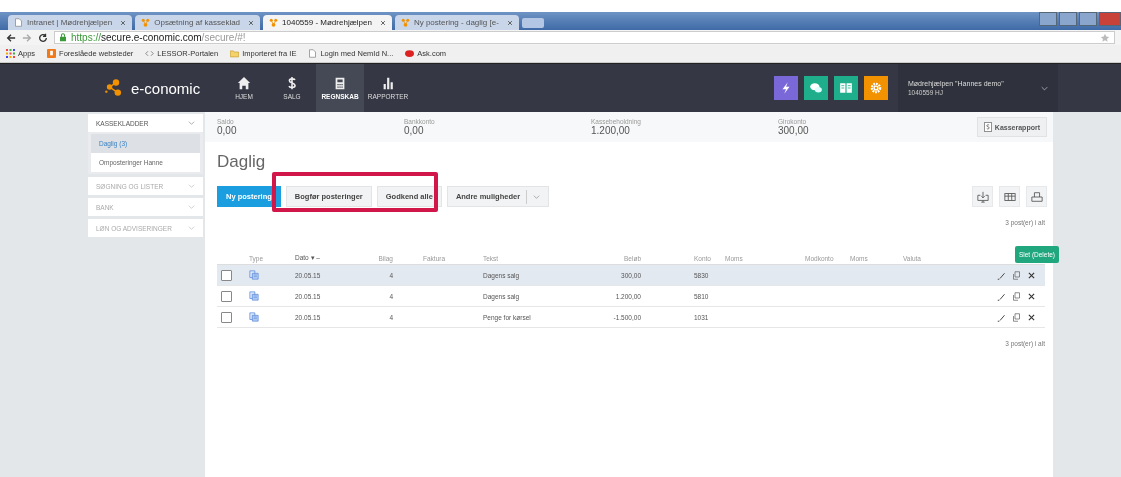  I want to click on url-text: https://secure.e-conomic.com/secure/#!, so click(159, 37).